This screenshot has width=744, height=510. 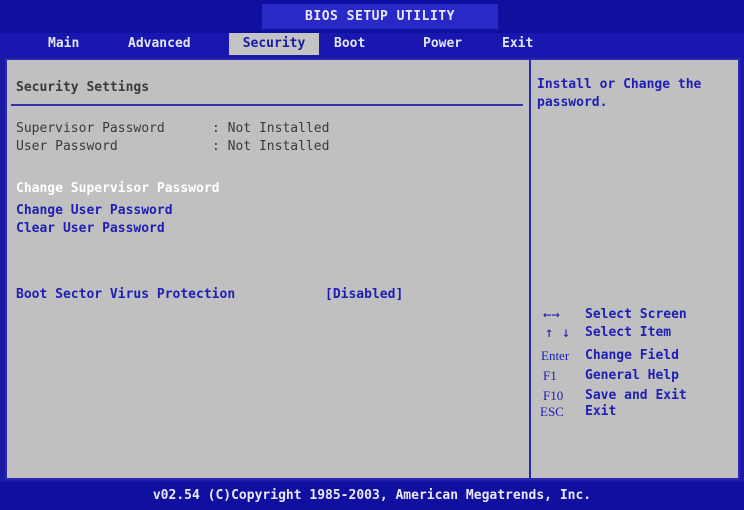 I want to click on key-action-exit: Exit, so click(x=601, y=411).